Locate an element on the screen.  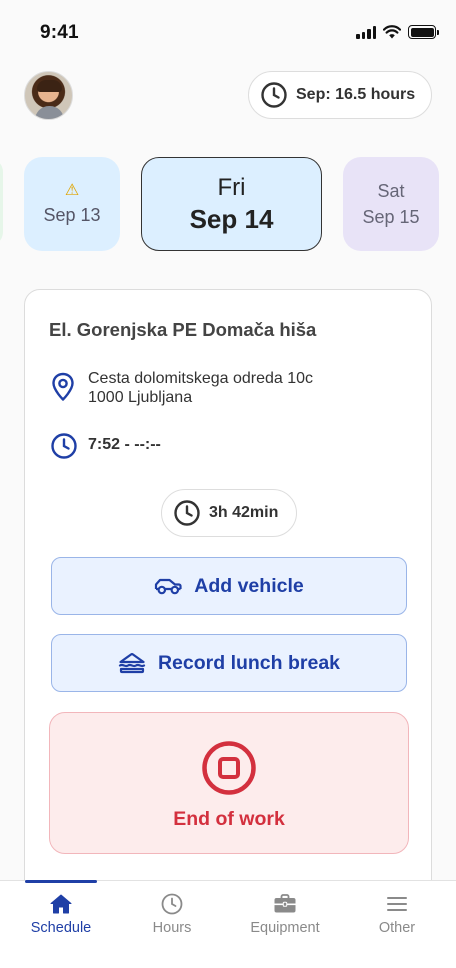
day-date: Sep 15 is located at coordinates (391, 217).